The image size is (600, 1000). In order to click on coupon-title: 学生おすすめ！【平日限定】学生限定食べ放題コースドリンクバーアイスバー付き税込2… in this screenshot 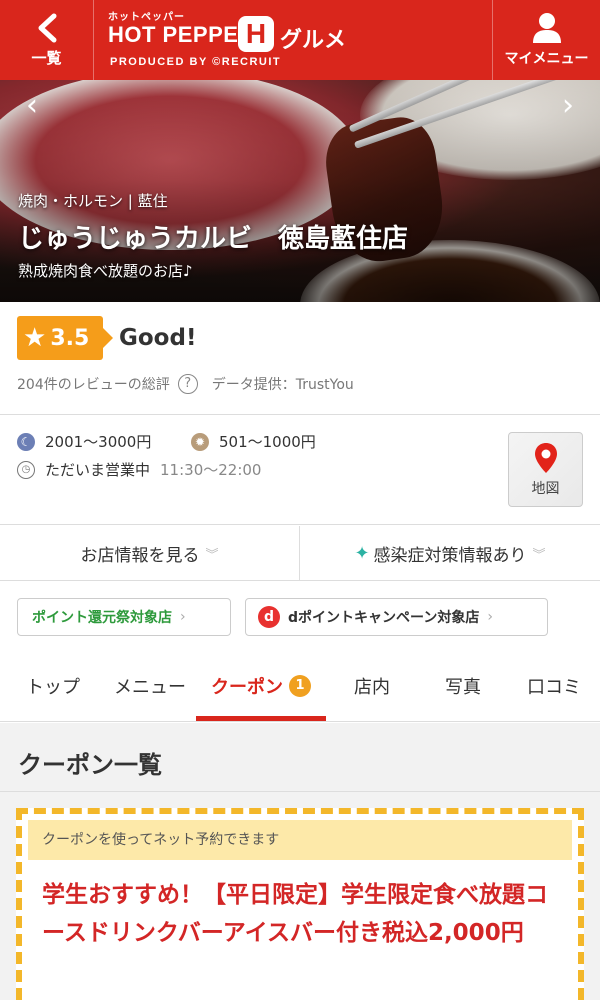, I will do `click(302, 914)`.